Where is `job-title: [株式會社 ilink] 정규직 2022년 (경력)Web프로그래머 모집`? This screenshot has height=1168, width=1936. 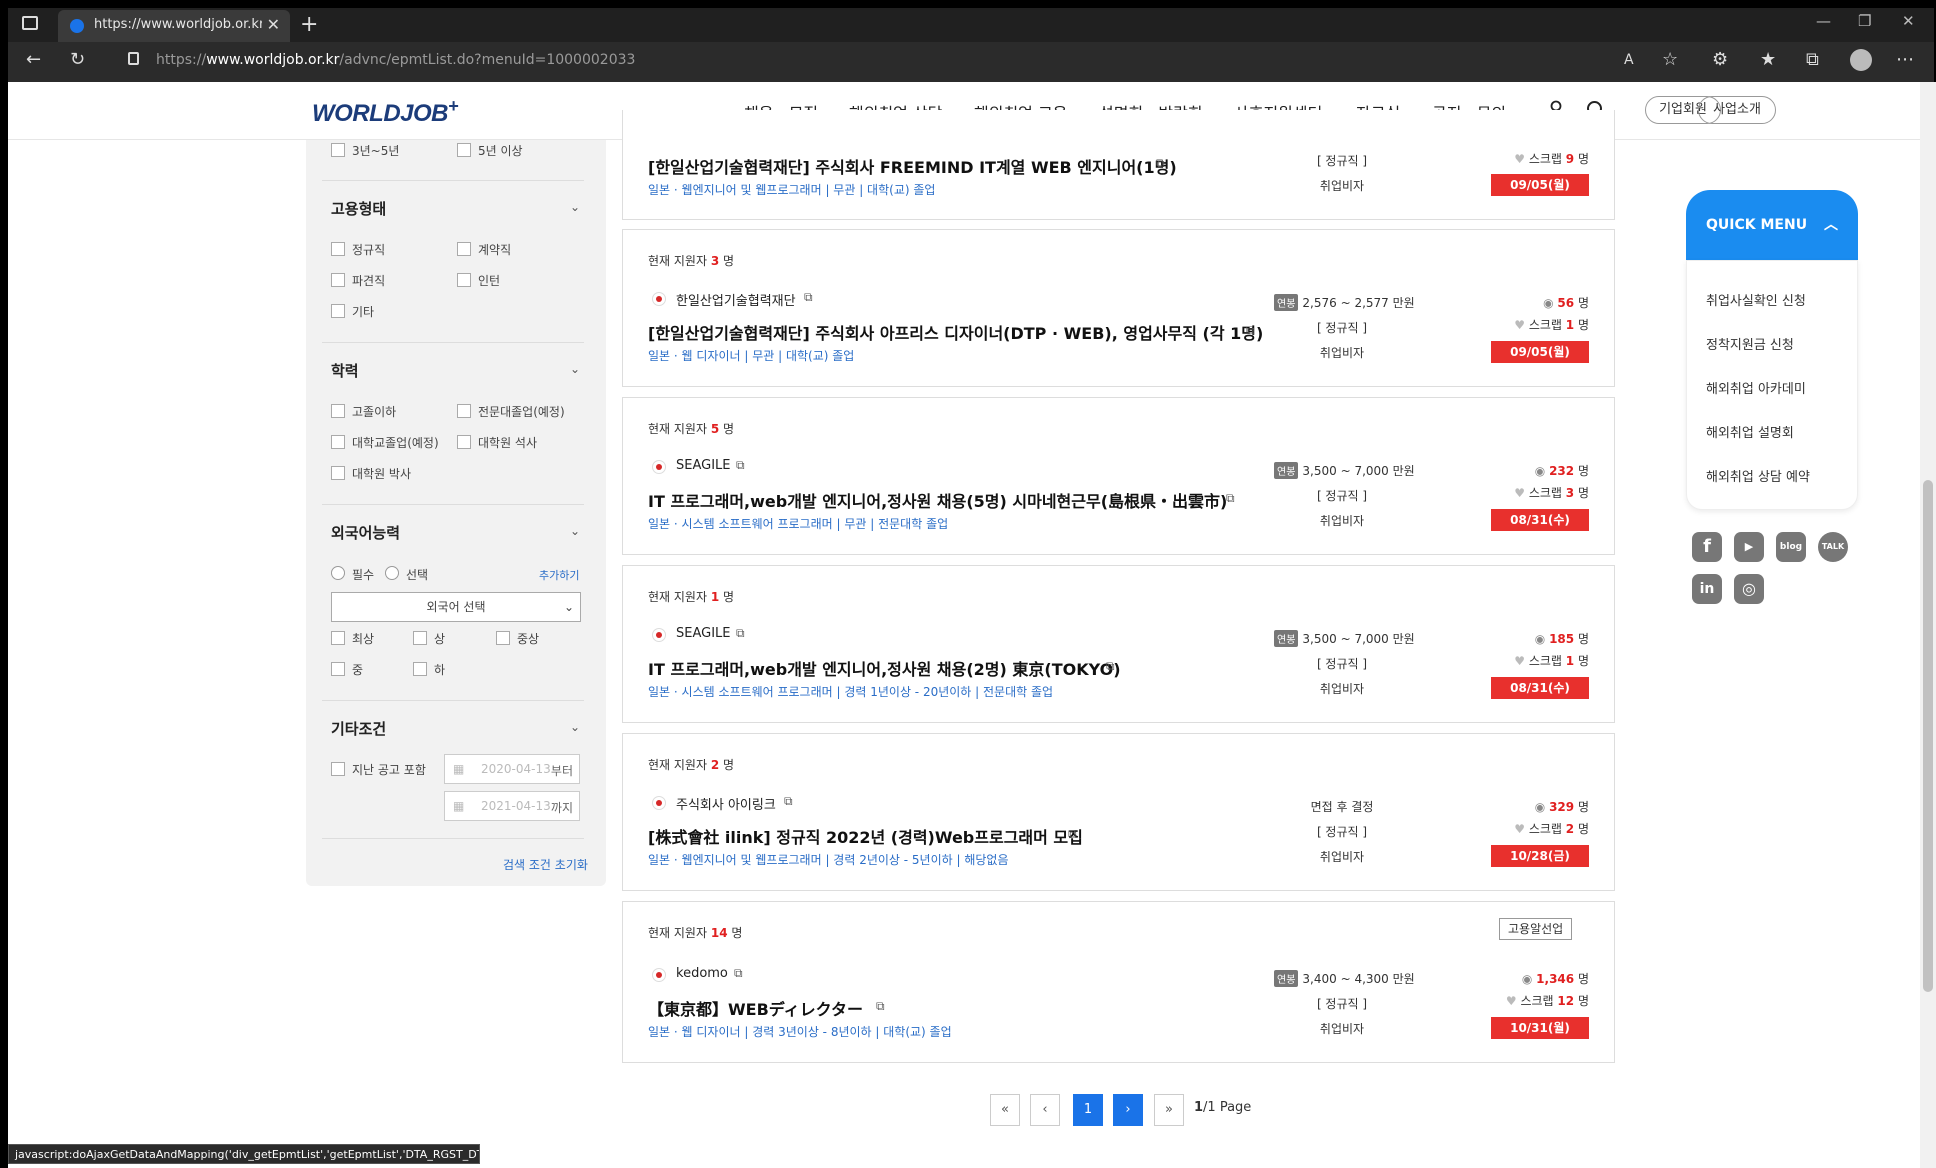 job-title: [株式會社 ilink] 정규직 2022년 (경력)Web프로그래머 모집 is located at coordinates (865, 836).